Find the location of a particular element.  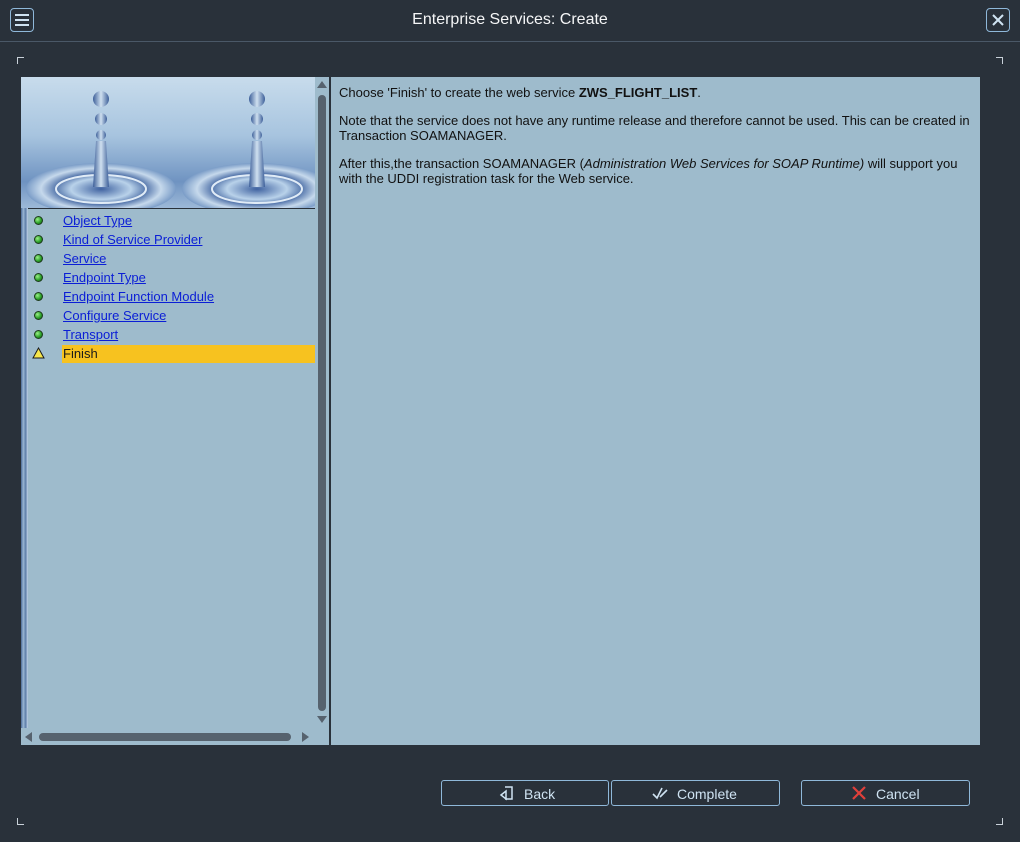

step-item-object-type: Object Type is located at coordinates (171, 221).